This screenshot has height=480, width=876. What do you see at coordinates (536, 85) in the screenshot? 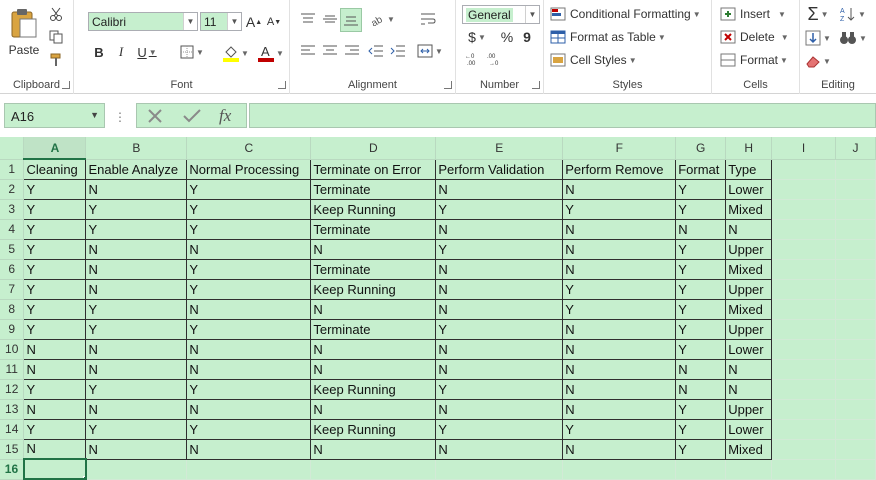
I see `number-launcher-icon` at bounding box center [536, 85].